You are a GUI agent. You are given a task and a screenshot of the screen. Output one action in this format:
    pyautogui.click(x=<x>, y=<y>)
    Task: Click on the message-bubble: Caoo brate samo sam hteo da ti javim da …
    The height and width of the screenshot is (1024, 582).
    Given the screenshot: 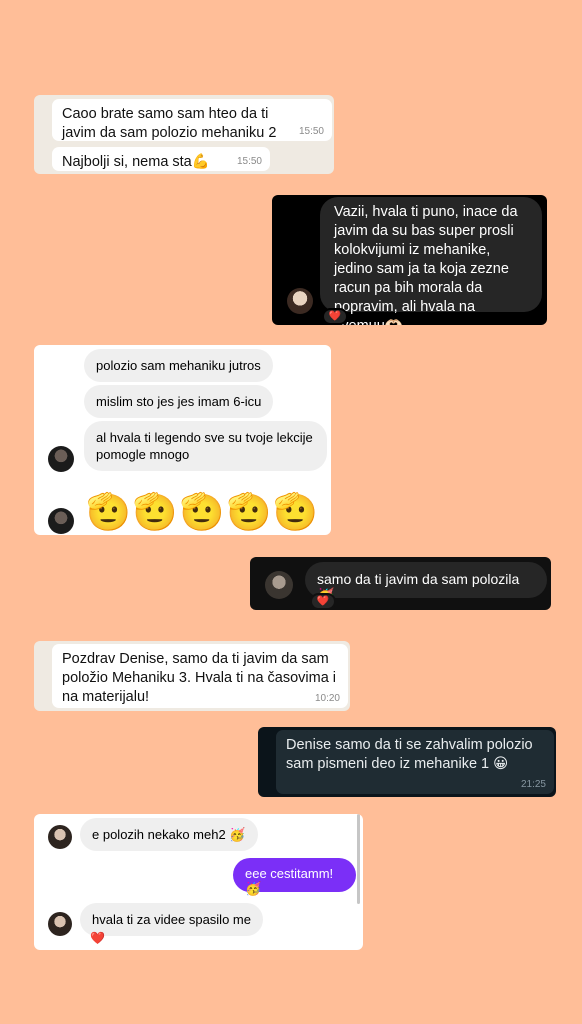 What is the action you would take?
    pyautogui.click(x=192, y=120)
    